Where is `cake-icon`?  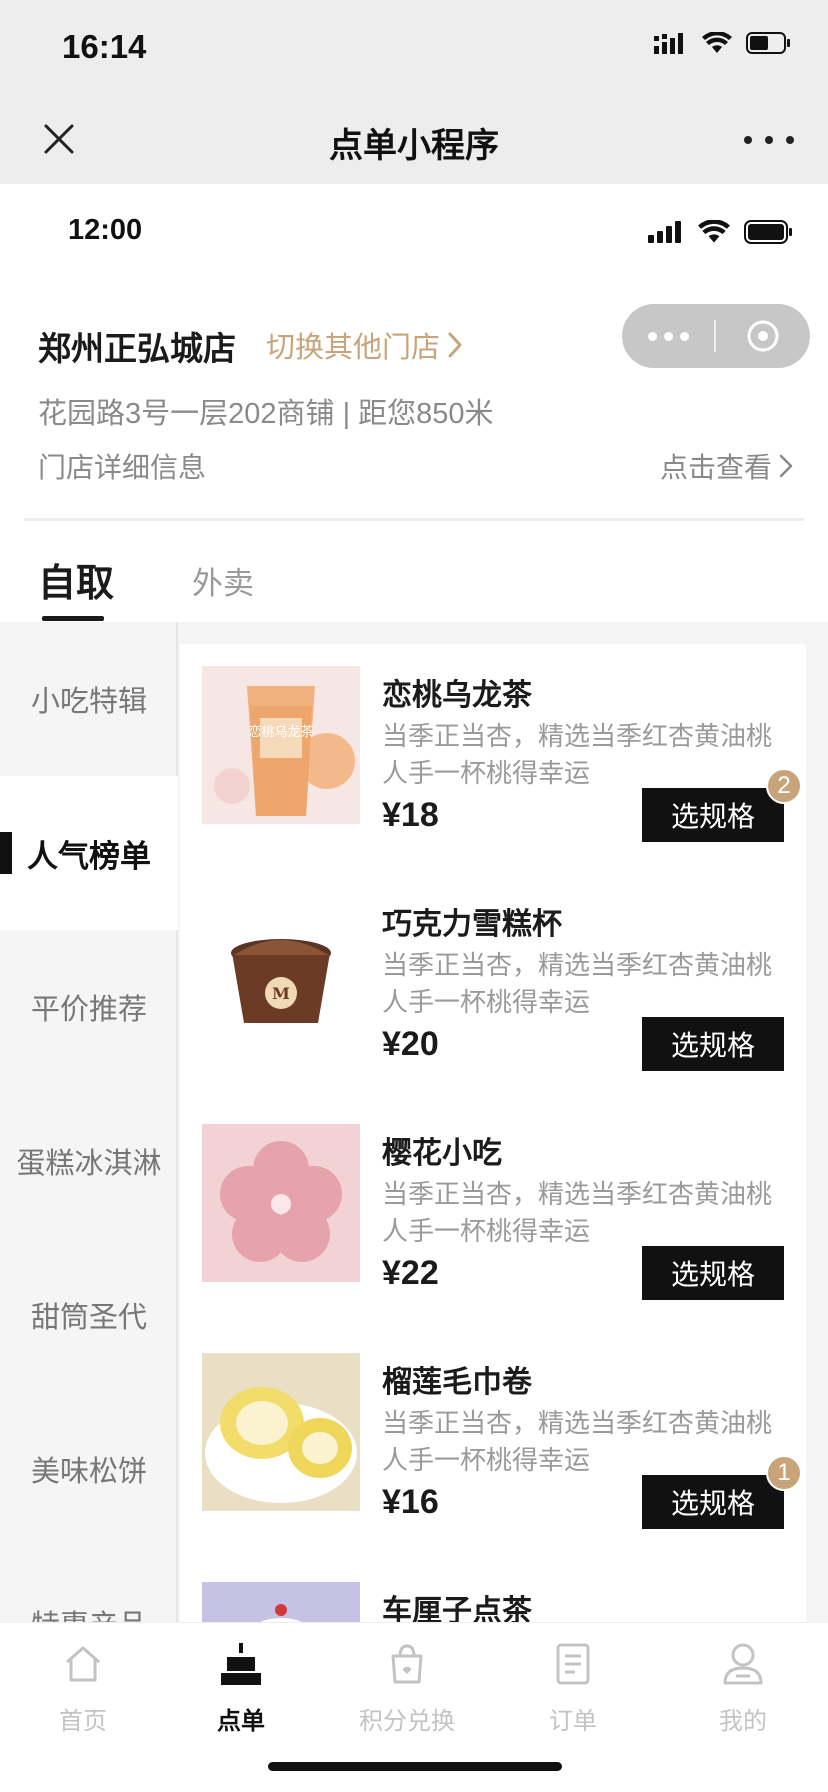
cake-icon is located at coordinates (241, 1664).